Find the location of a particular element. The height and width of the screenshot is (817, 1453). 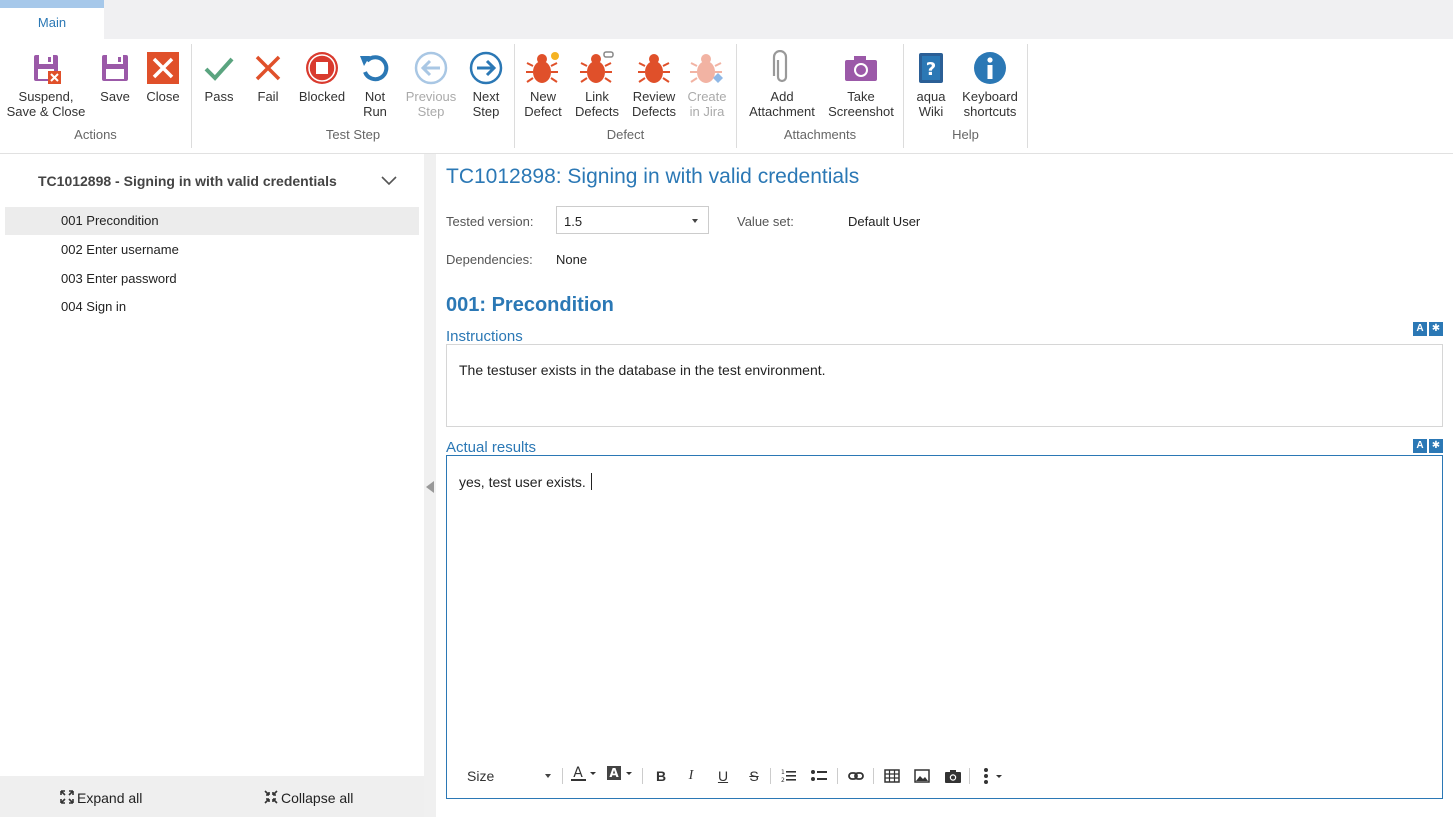

insert-image-button is located at coordinates (922, 776).